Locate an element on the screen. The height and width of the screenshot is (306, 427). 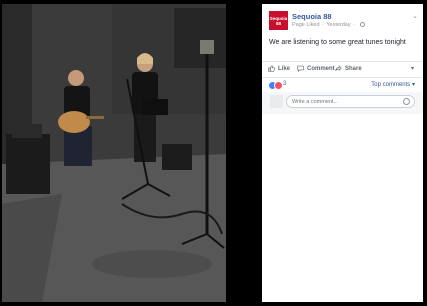
share-label: Share is located at coordinates (353, 68).